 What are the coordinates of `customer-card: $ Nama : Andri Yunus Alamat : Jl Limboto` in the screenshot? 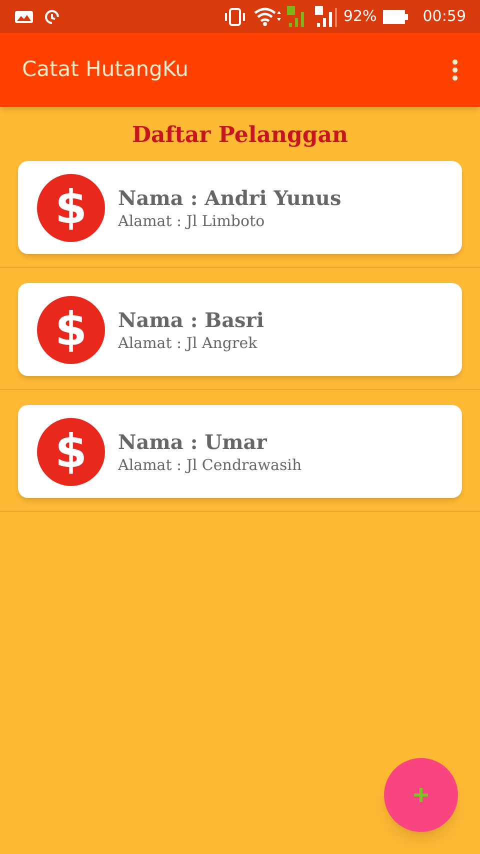 It's located at (240, 207).